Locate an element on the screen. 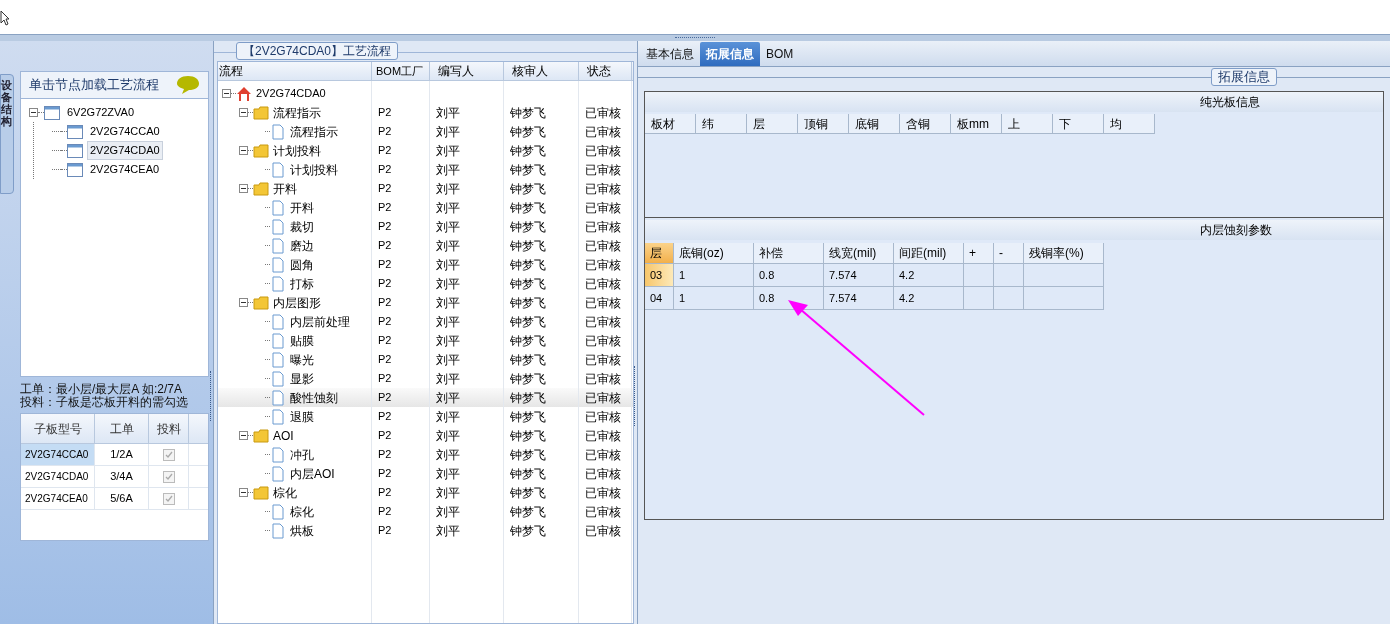 The image size is (1390, 624). tree-item: 圆角 is located at coordinates (302, 264).